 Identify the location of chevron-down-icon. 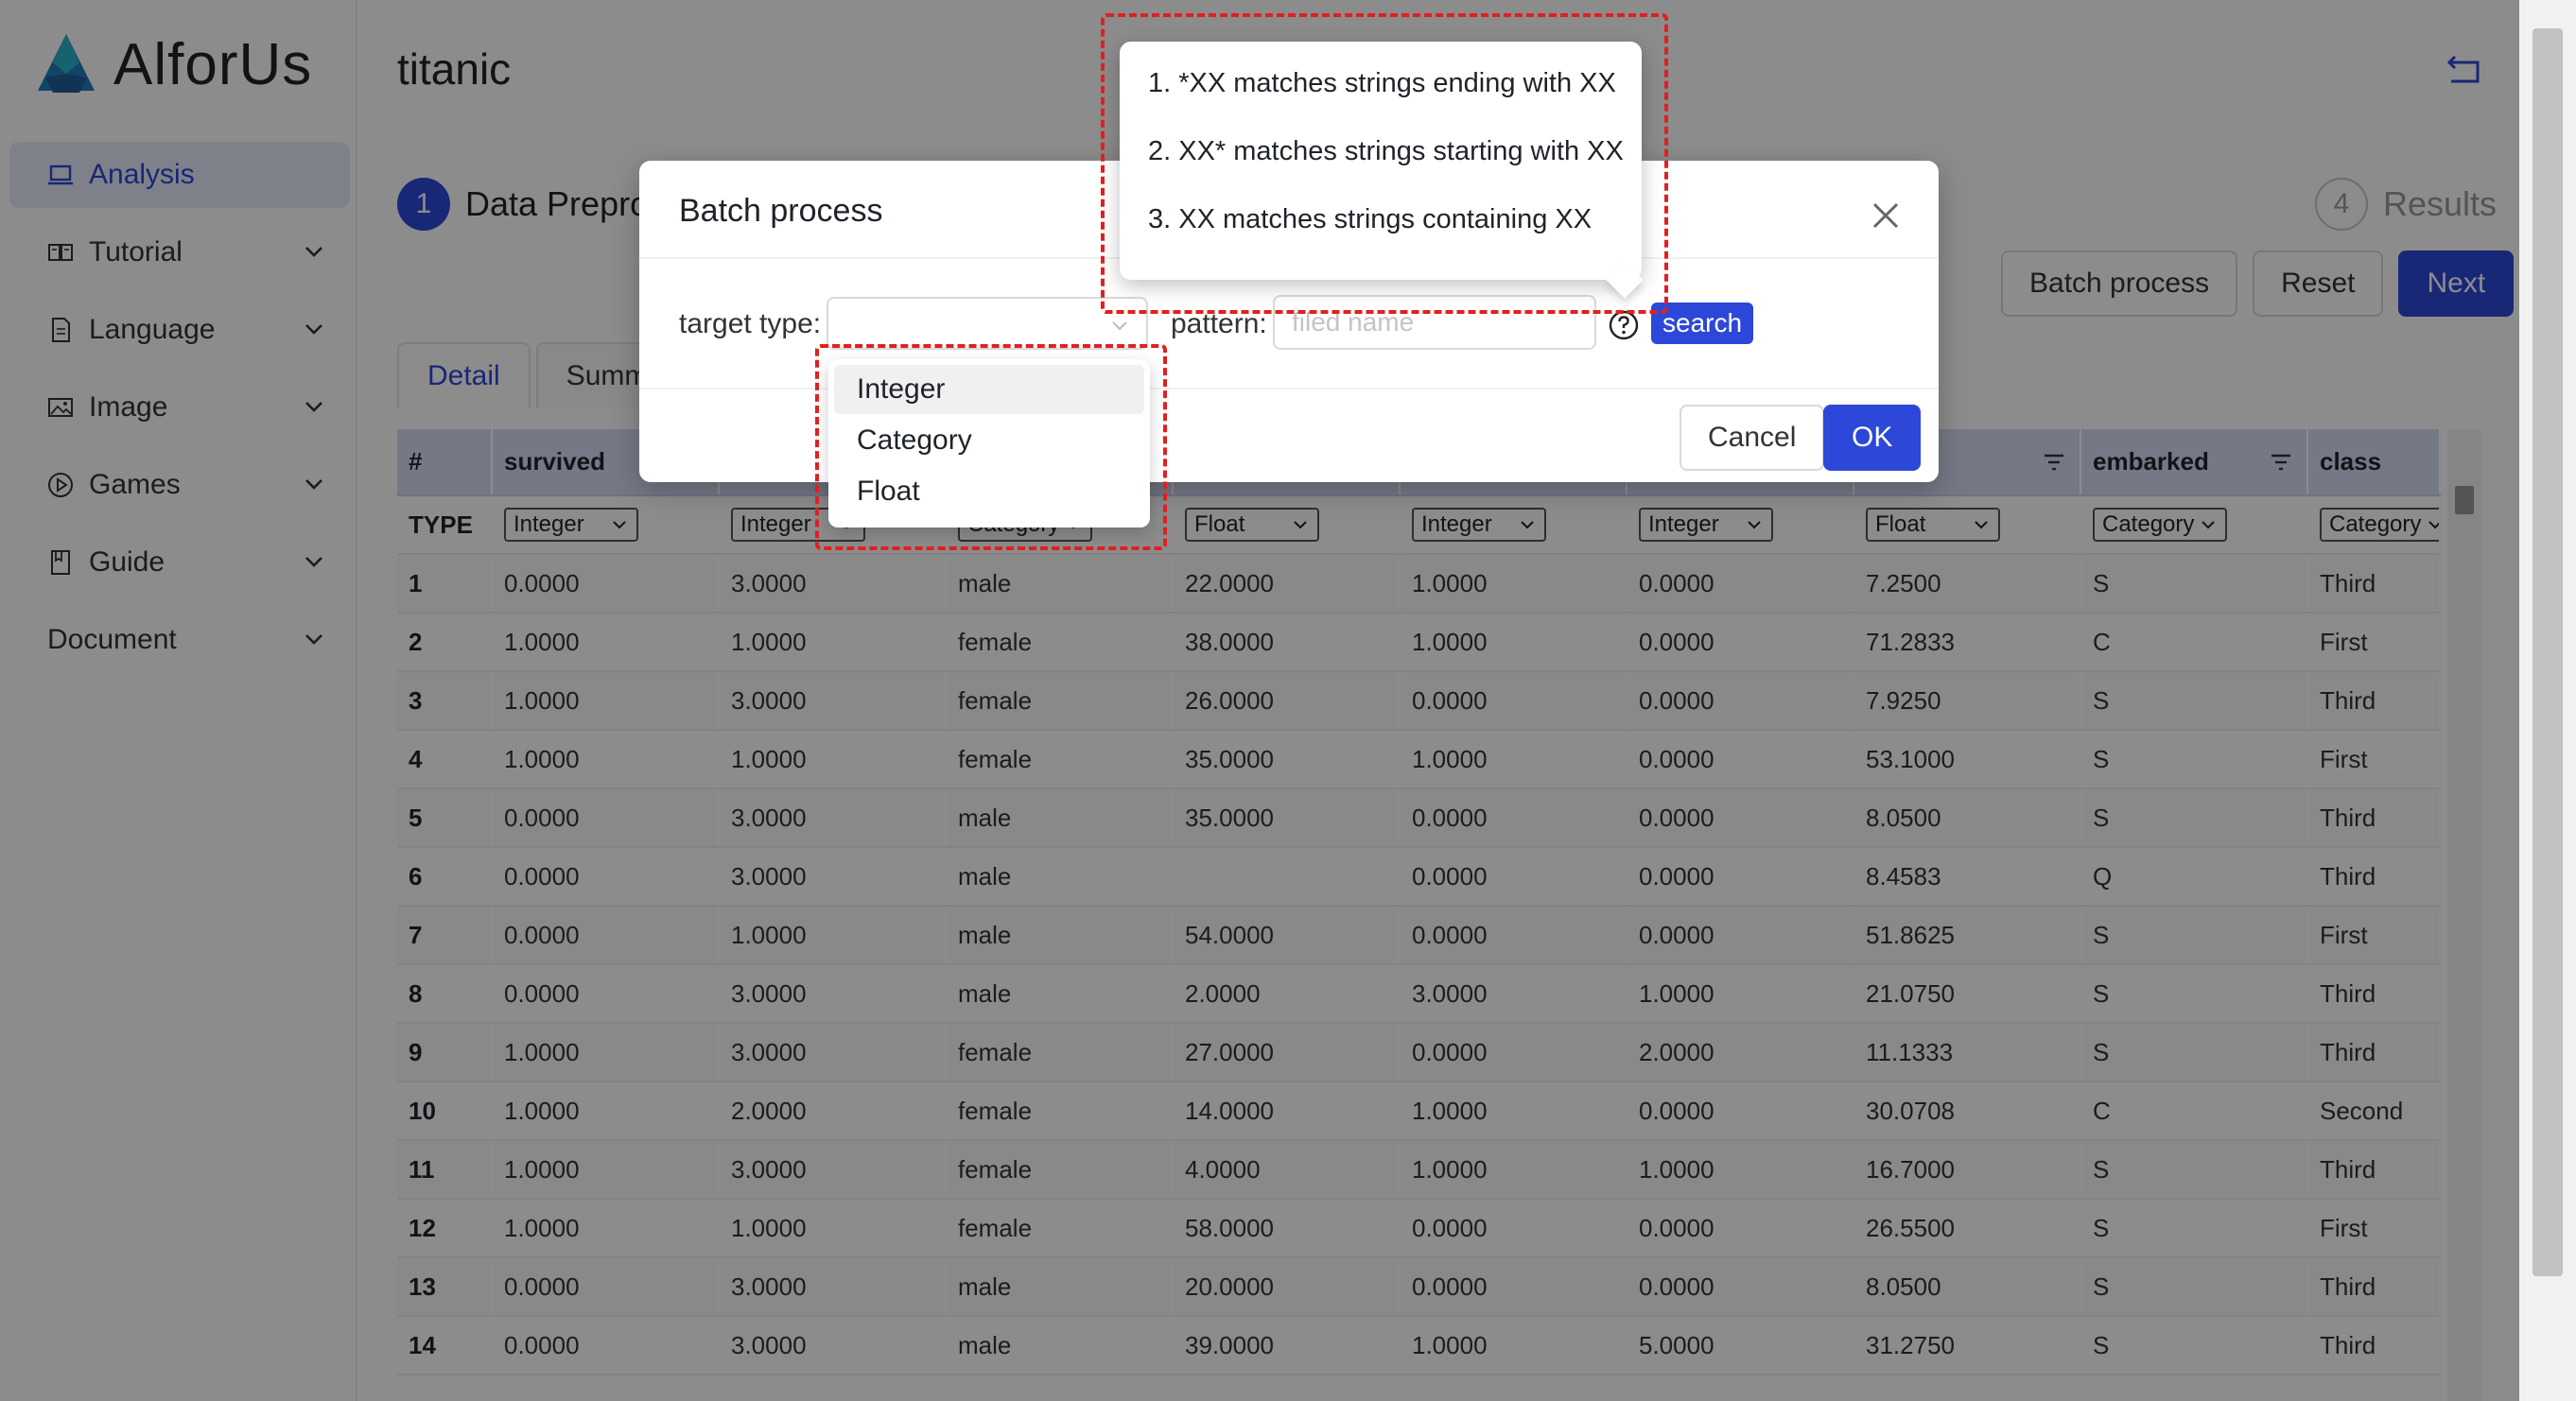
(1119, 326).